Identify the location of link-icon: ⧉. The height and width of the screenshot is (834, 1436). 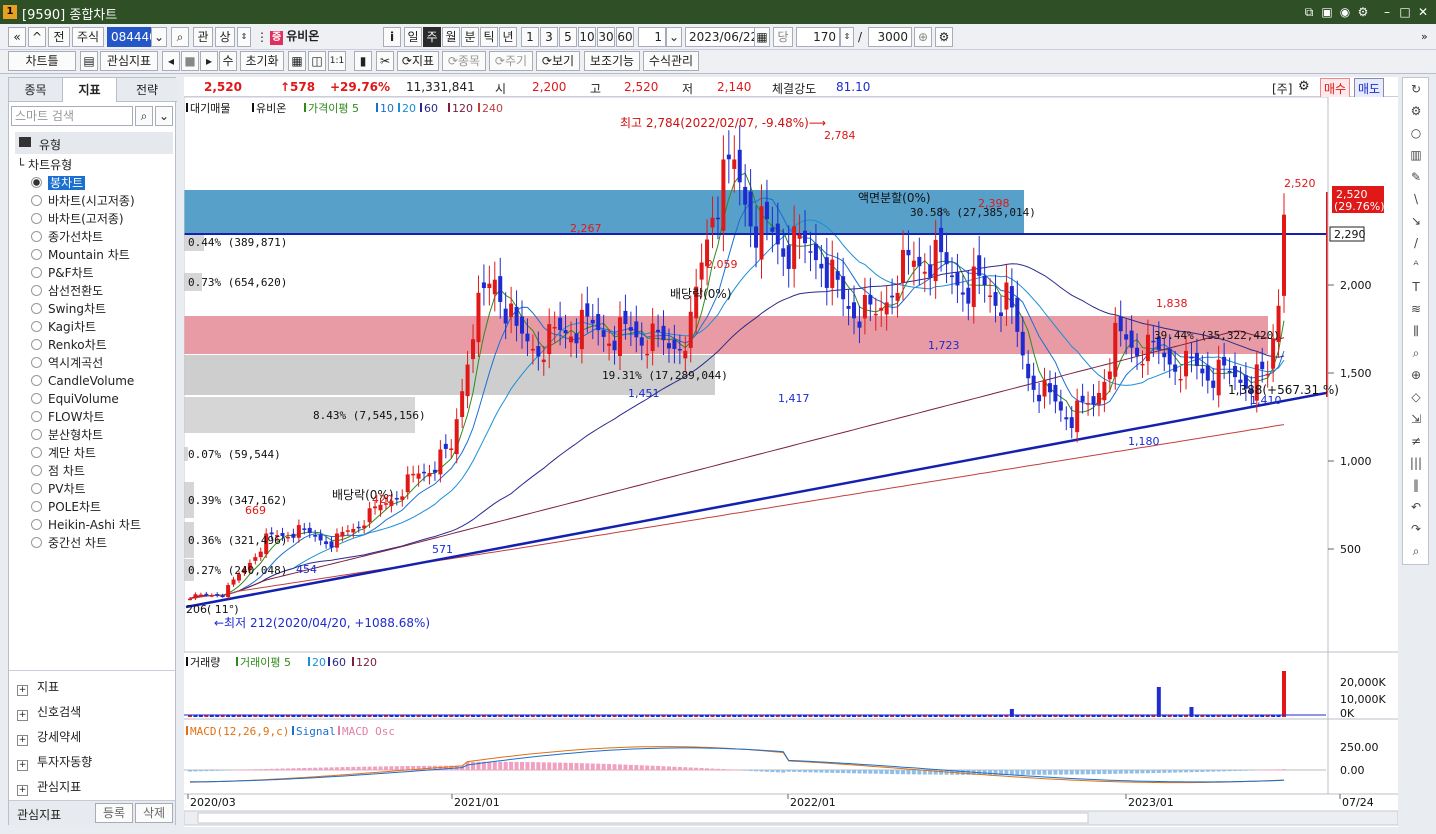
(1309, 12).